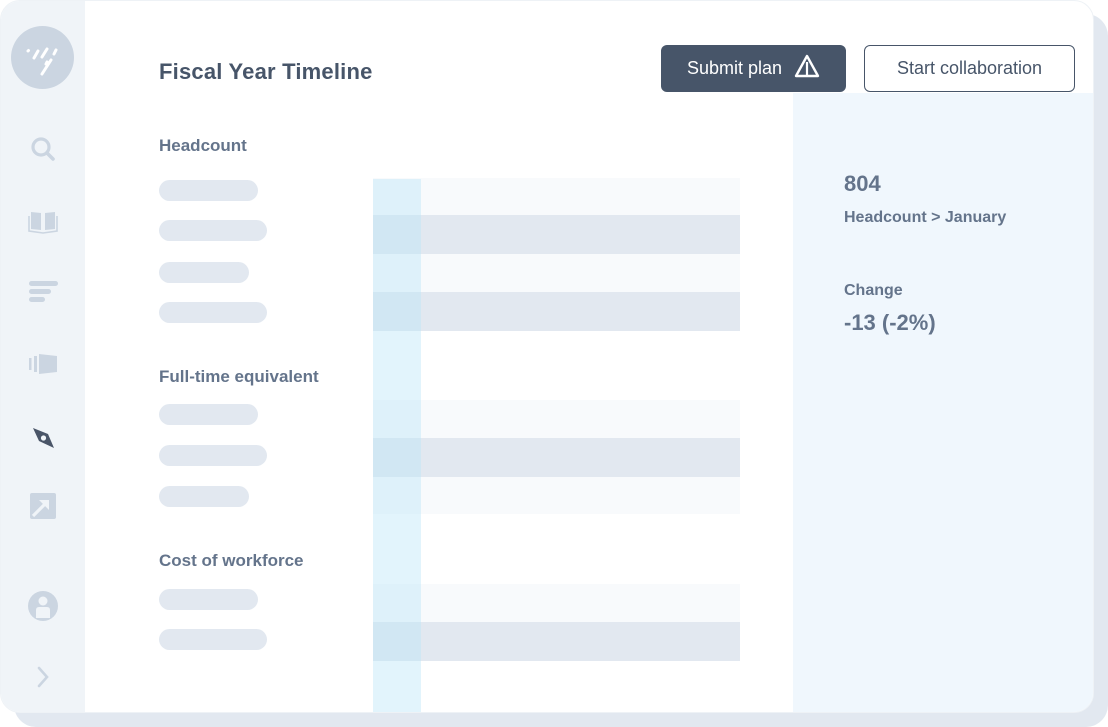 The height and width of the screenshot is (727, 1108). I want to click on chevron-right-icon, so click(43, 679).